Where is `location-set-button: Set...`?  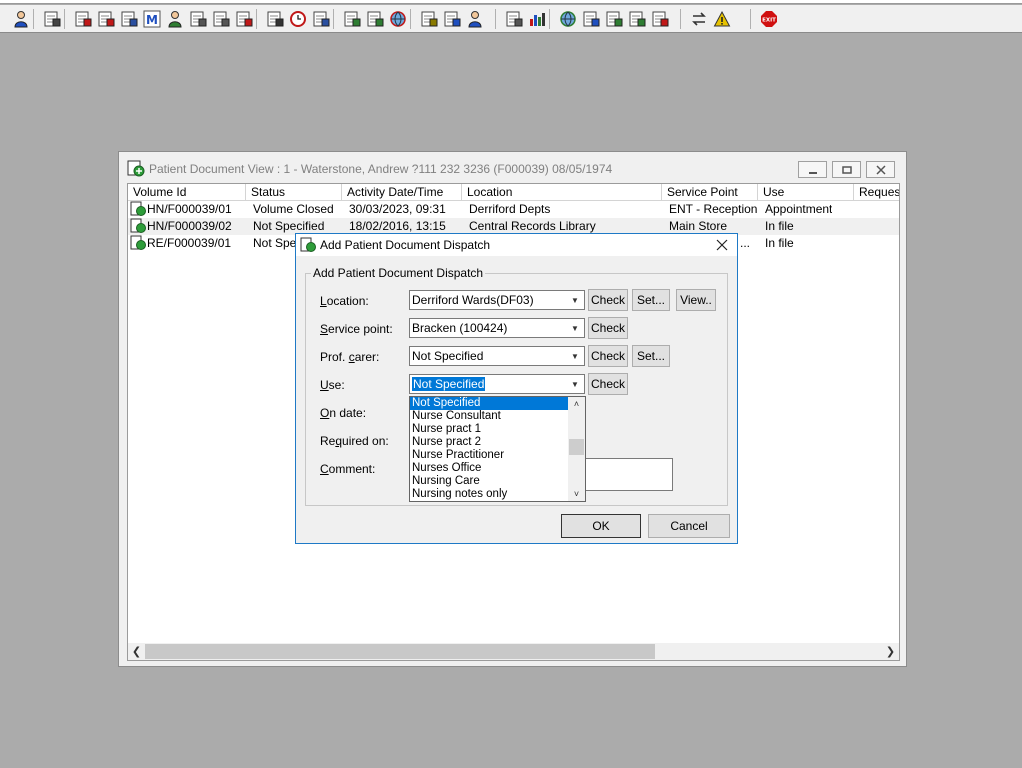
location-set-button: Set... is located at coordinates (651, 300).